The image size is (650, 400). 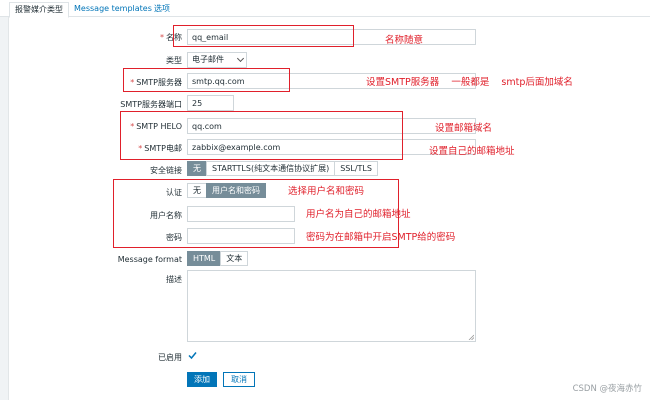 I want to click on message-format-segmented-control: HTML 文本, so click(x=218, y=258).